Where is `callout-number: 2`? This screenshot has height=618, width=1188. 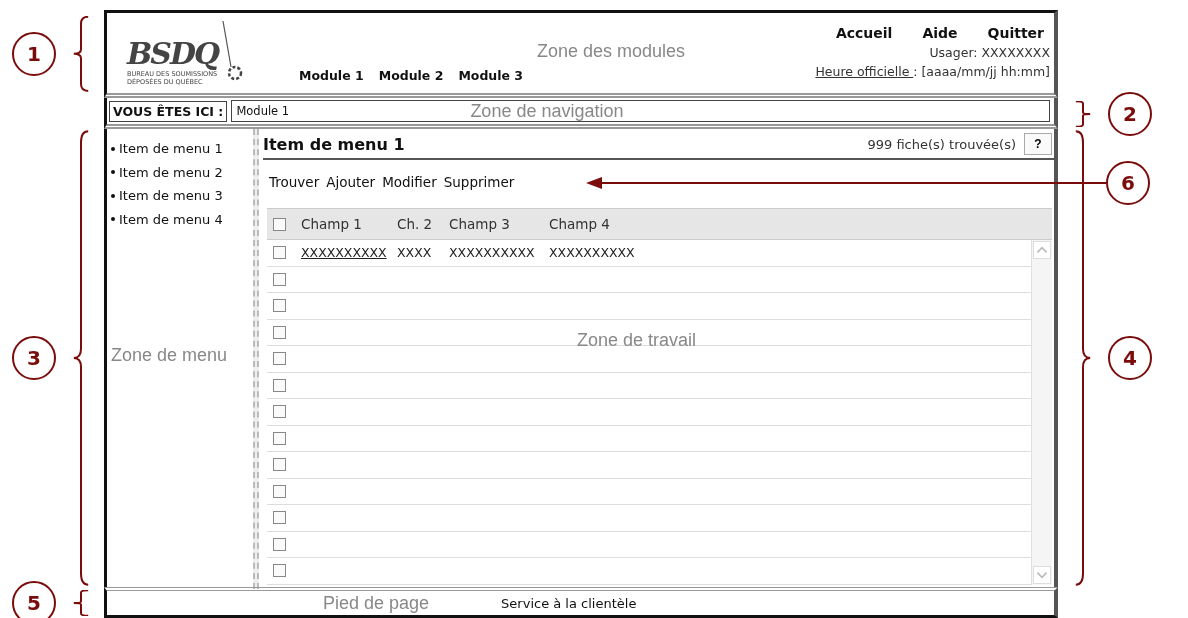
callout-number: 2 is located at coordinates (1130, 113).